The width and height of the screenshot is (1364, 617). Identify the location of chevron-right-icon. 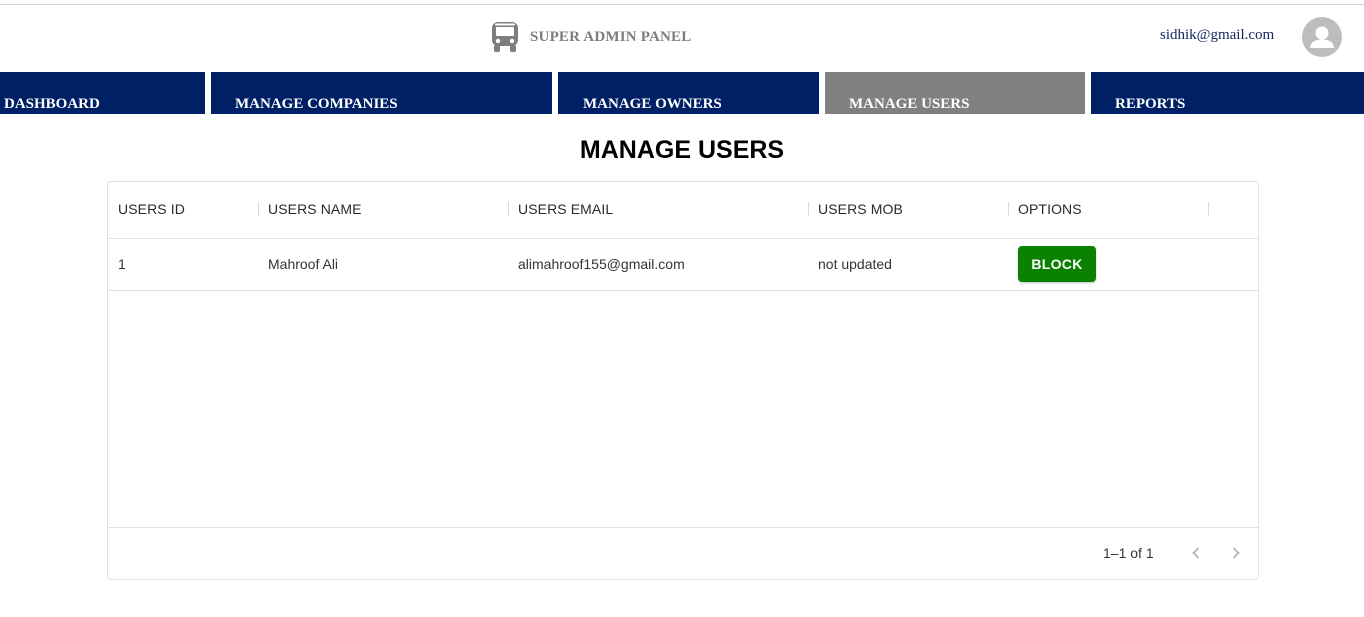
(1236, 553).